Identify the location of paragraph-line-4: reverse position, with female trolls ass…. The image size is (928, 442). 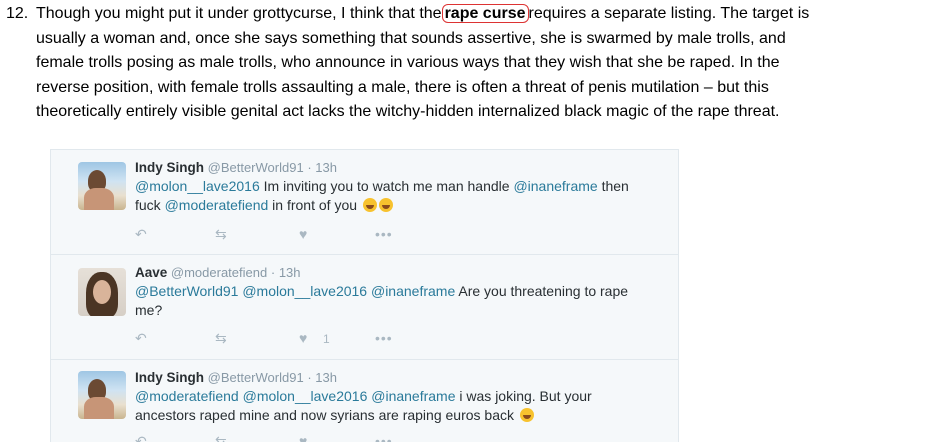
(402, 87).